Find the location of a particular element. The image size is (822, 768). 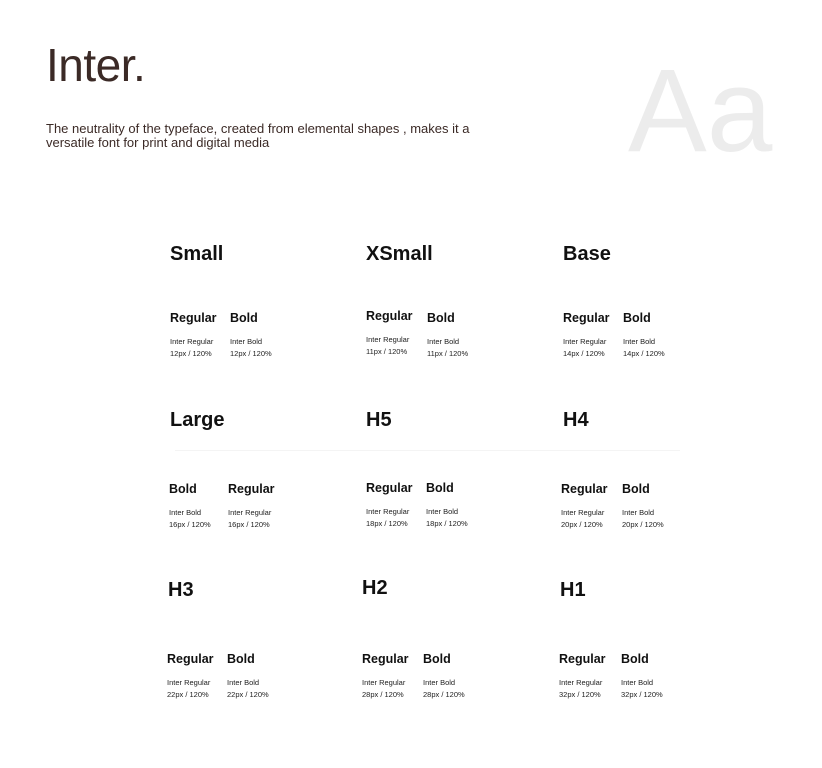

page-title: Inter. is located at coordinates (96, 65).